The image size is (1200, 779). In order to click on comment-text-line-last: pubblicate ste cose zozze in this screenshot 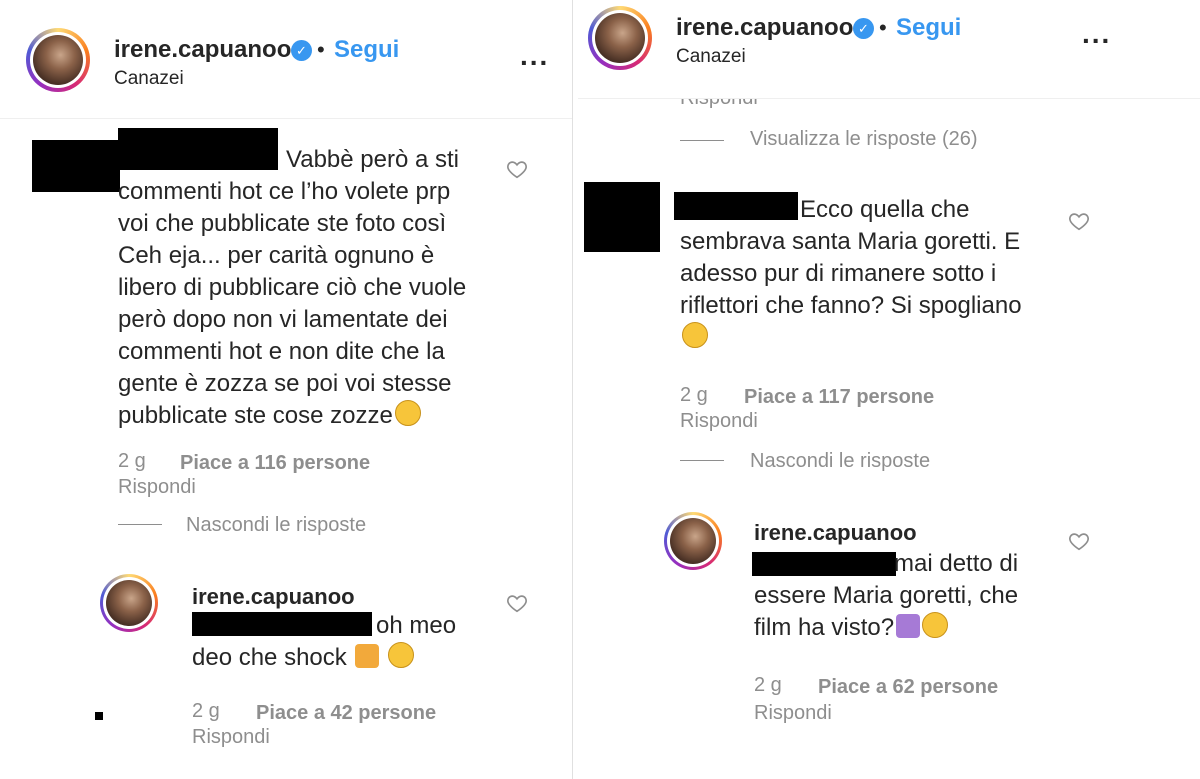, I will do `click(269, 416)`.